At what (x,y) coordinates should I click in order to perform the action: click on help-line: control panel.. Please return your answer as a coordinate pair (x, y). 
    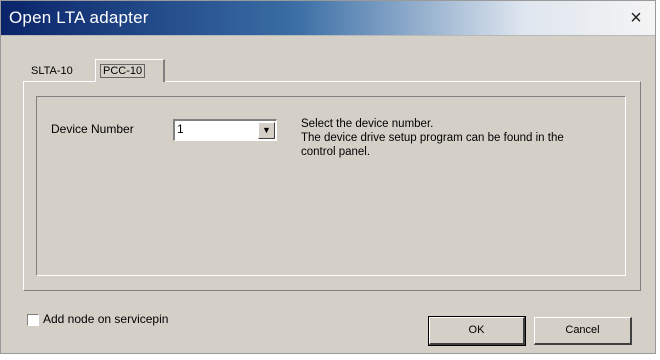
    Looking at the image, I should click on (336, 152).